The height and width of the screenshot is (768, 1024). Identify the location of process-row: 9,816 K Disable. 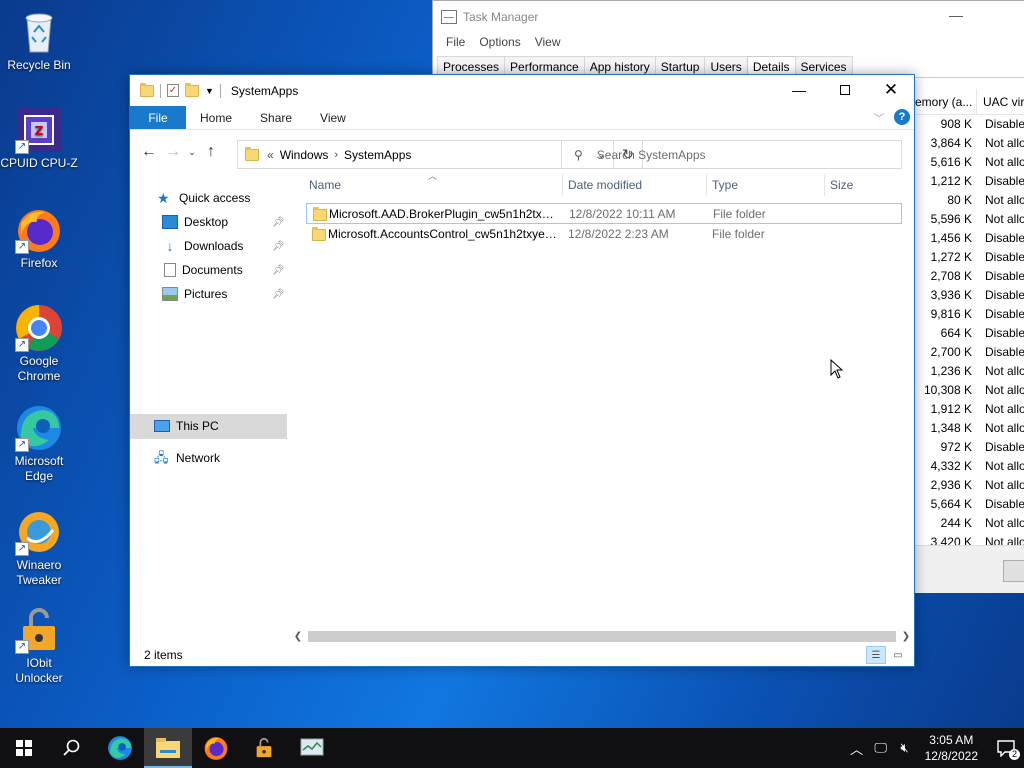
(969, 314).